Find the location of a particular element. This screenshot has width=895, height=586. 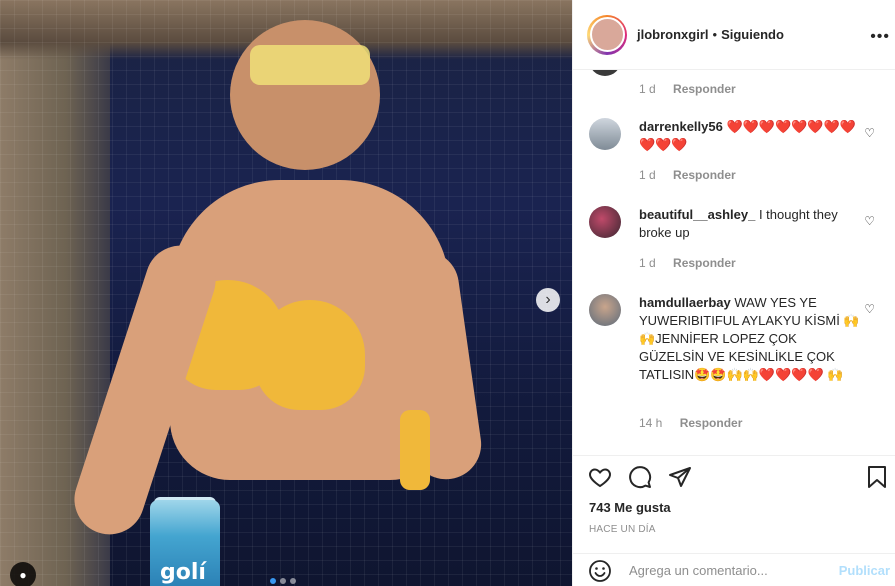

action-icons is located at coordinates (640, 477).